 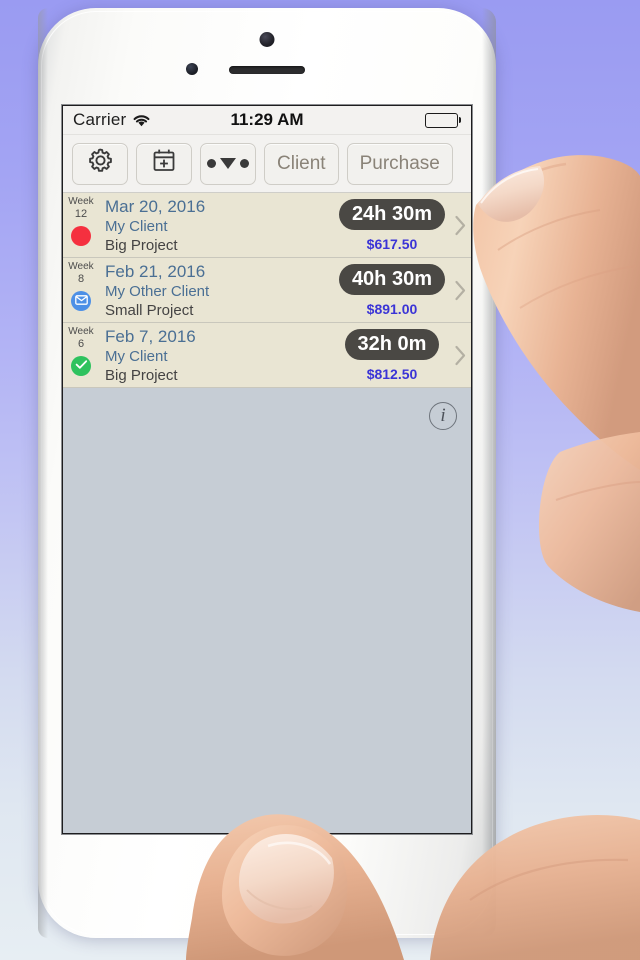 What do you see at coordinates (489, 473) in the screenshot?
I see `device-bezel-sheen-right` at bounding box center [489, 473].